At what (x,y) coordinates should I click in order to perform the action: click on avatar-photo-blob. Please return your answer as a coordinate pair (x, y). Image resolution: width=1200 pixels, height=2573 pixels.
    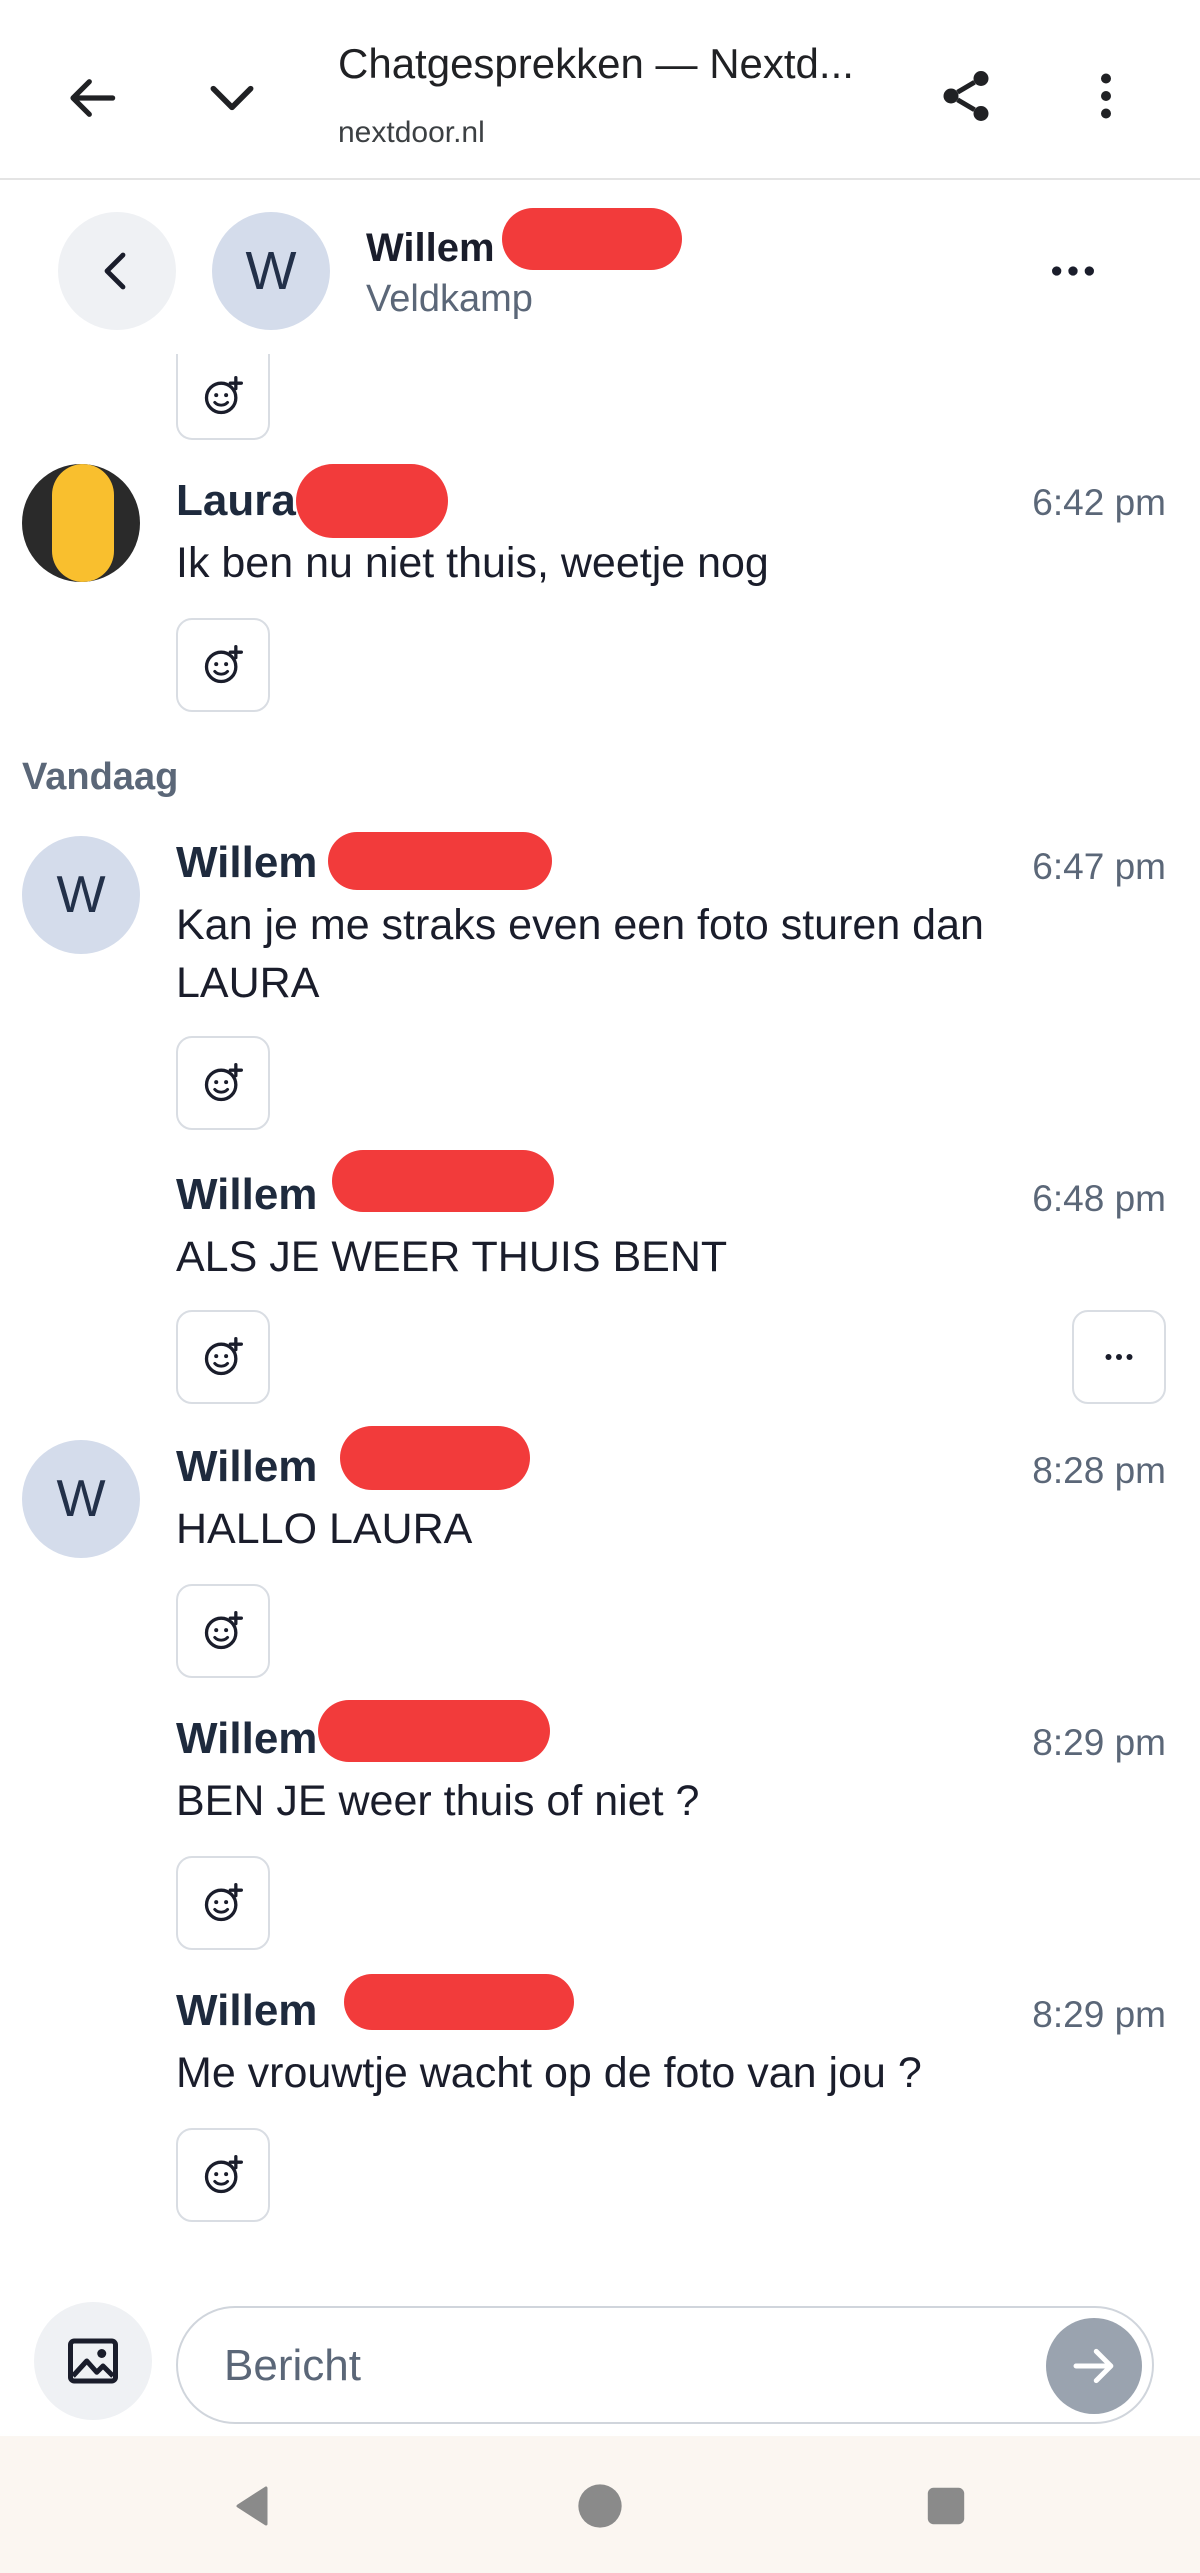
    Looking at the image, I should click on (83, 523).